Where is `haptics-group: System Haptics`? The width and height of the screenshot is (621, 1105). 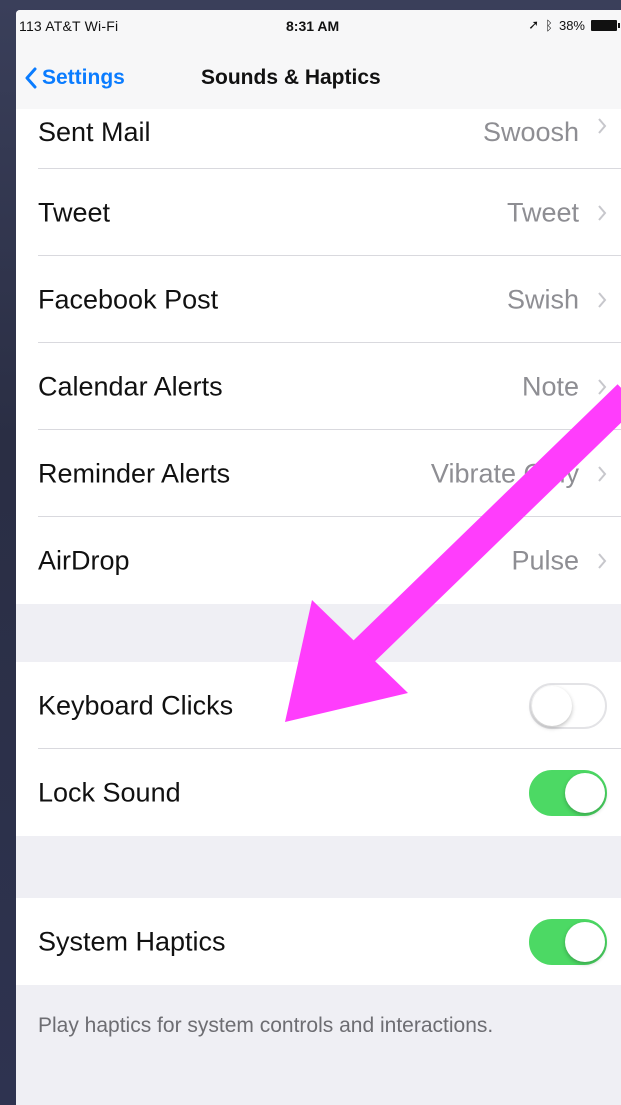 haptics-group: System Haptics is located at coordinates (318, 941).